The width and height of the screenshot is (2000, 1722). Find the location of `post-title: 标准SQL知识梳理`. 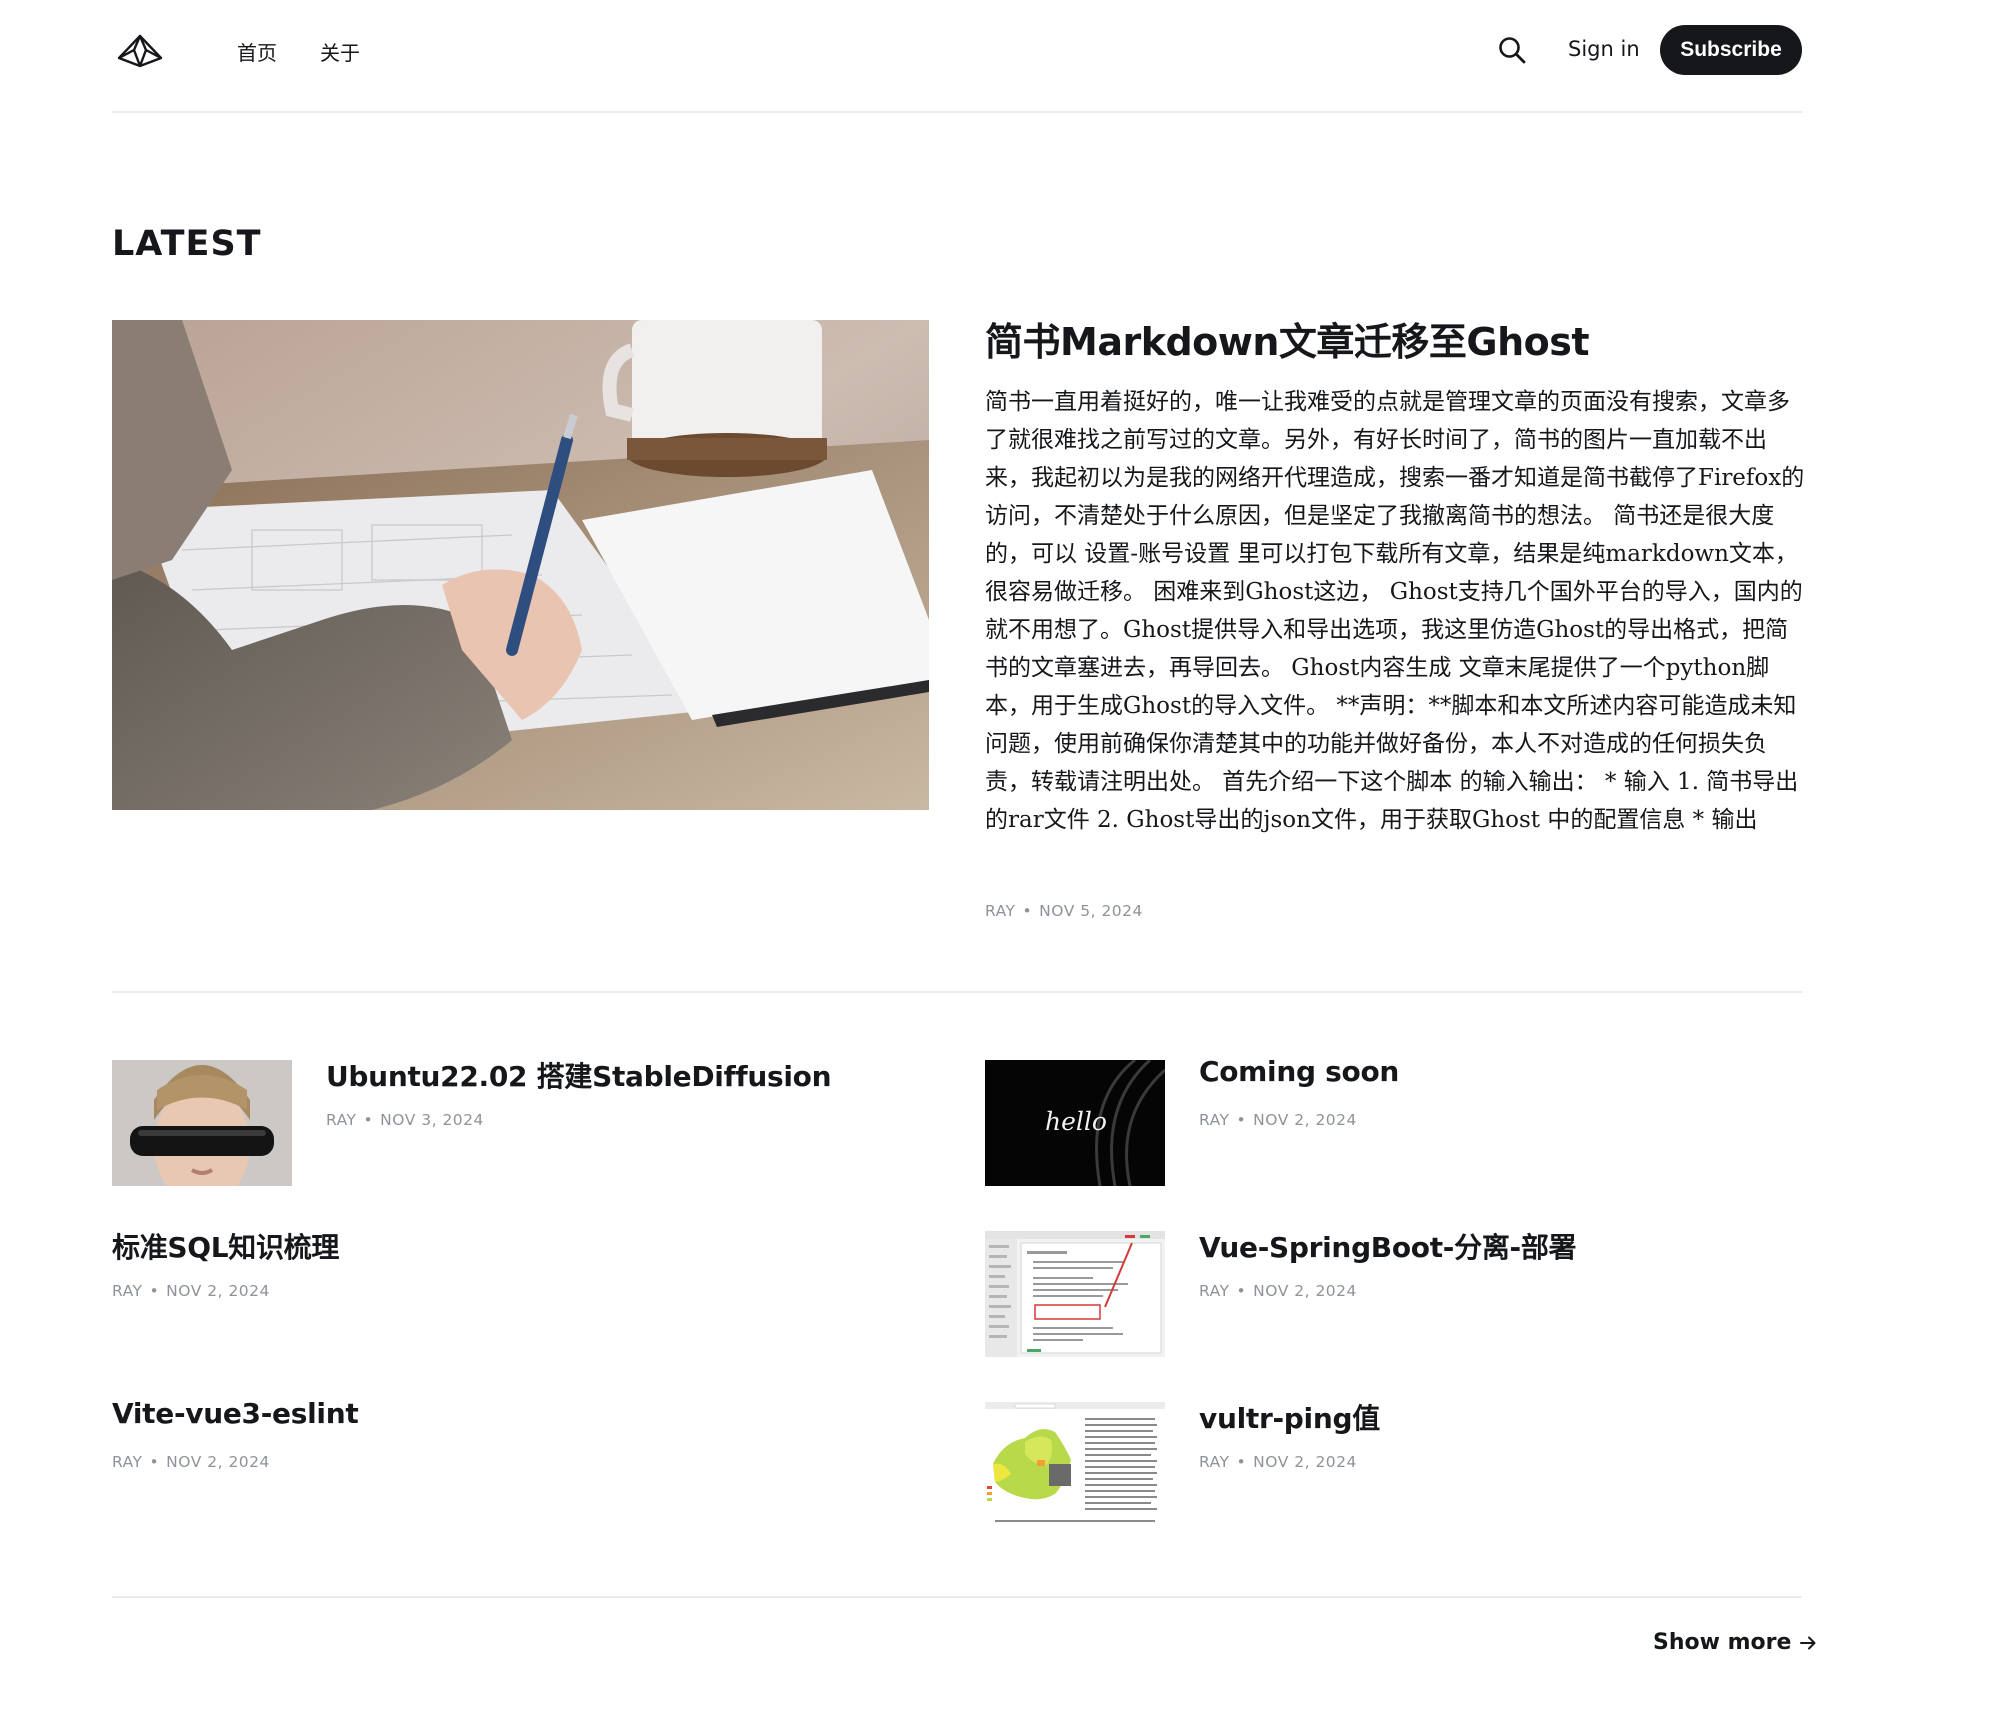

post-title: 标准SQL知识梳理 is located at coordinates (225, 1246).